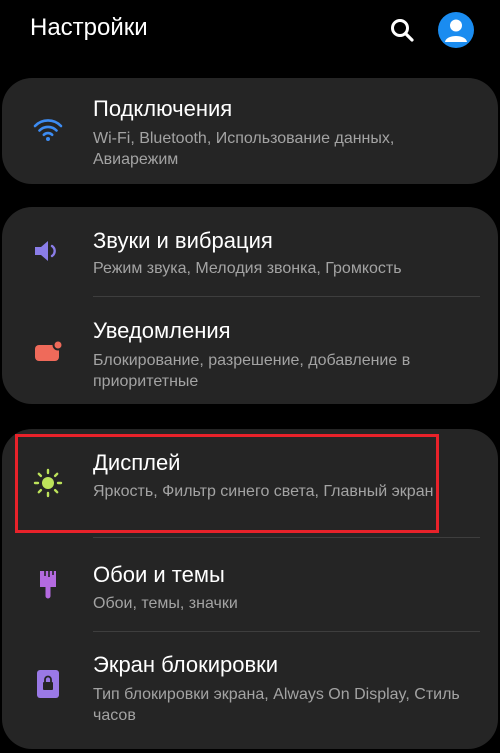 Image resolution: width=500 pixels, height=753 pixels. Describe the element at coordinates (183, 240) in the screenshot. I see `settings-item-title: Звуки и вибрация` at that location.